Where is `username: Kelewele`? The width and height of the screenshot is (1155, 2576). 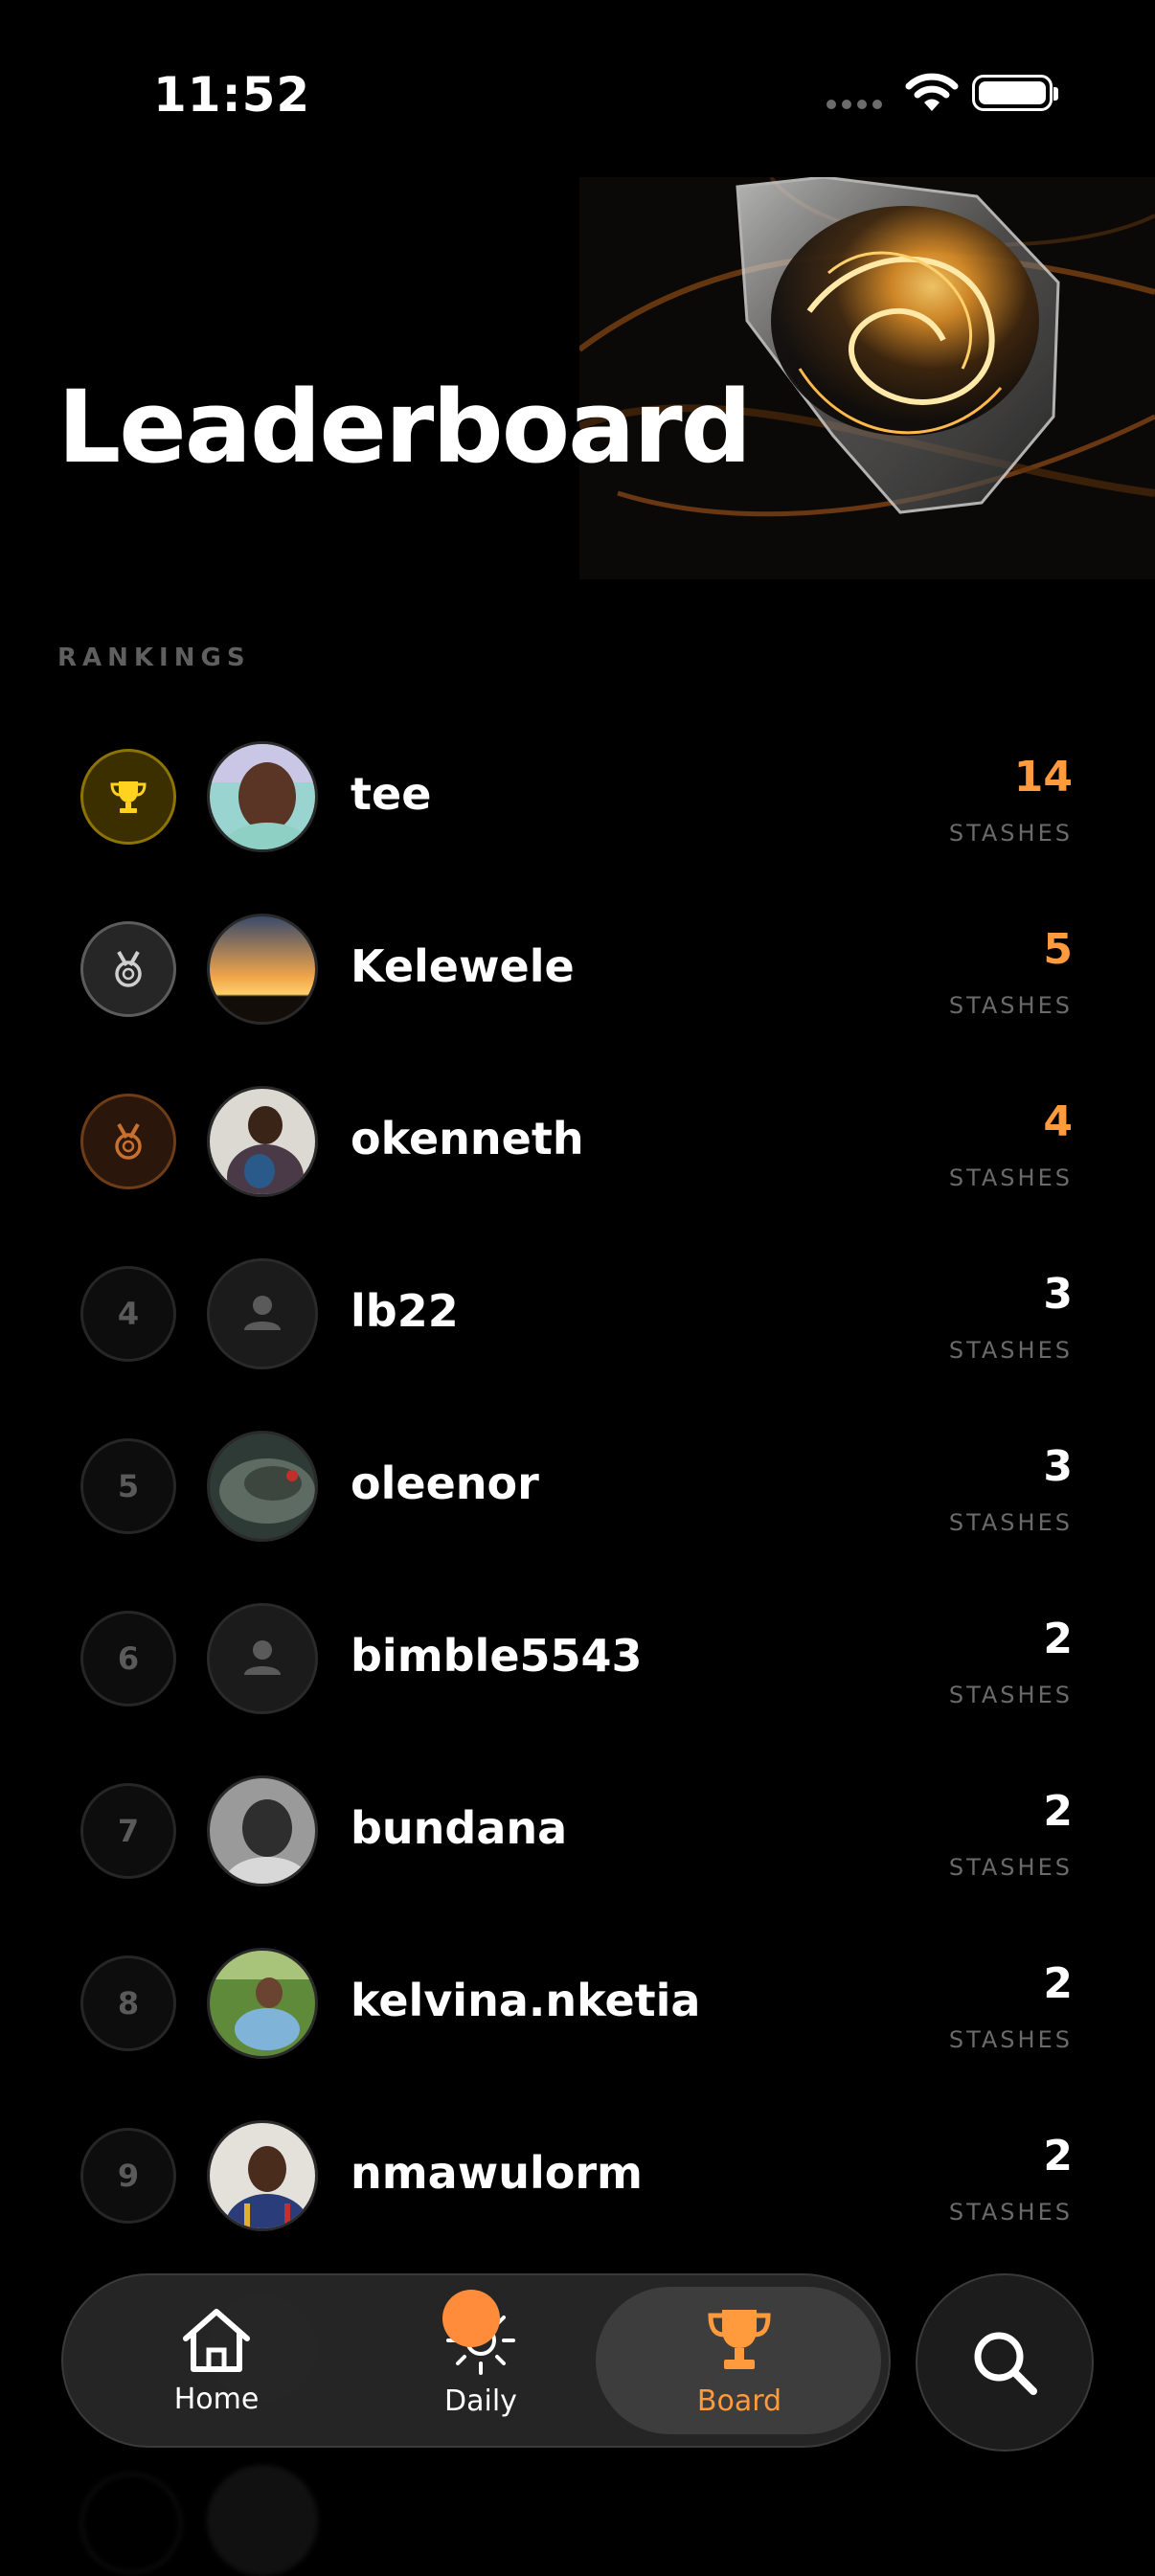
username: Kelewele is located at coordinates (463, 966).